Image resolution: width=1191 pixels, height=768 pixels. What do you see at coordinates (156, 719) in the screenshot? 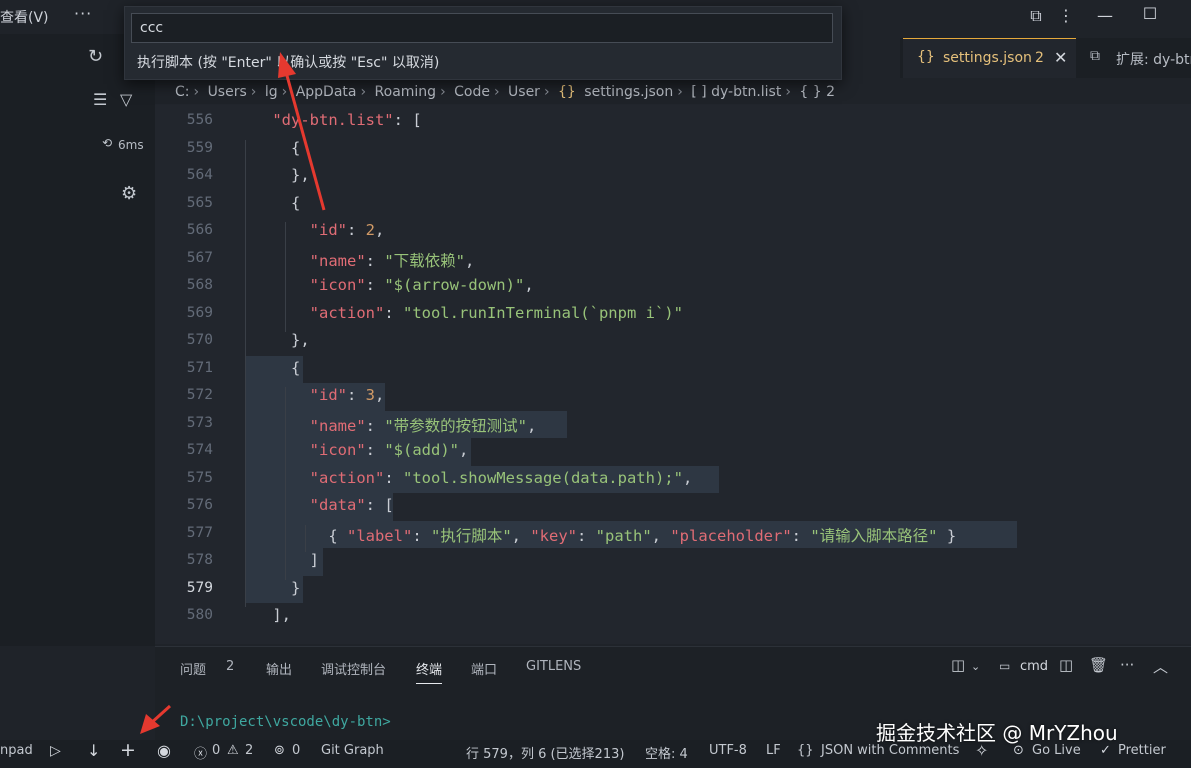
I see `arrow-to-add-button` at bounding box center [156, 719].